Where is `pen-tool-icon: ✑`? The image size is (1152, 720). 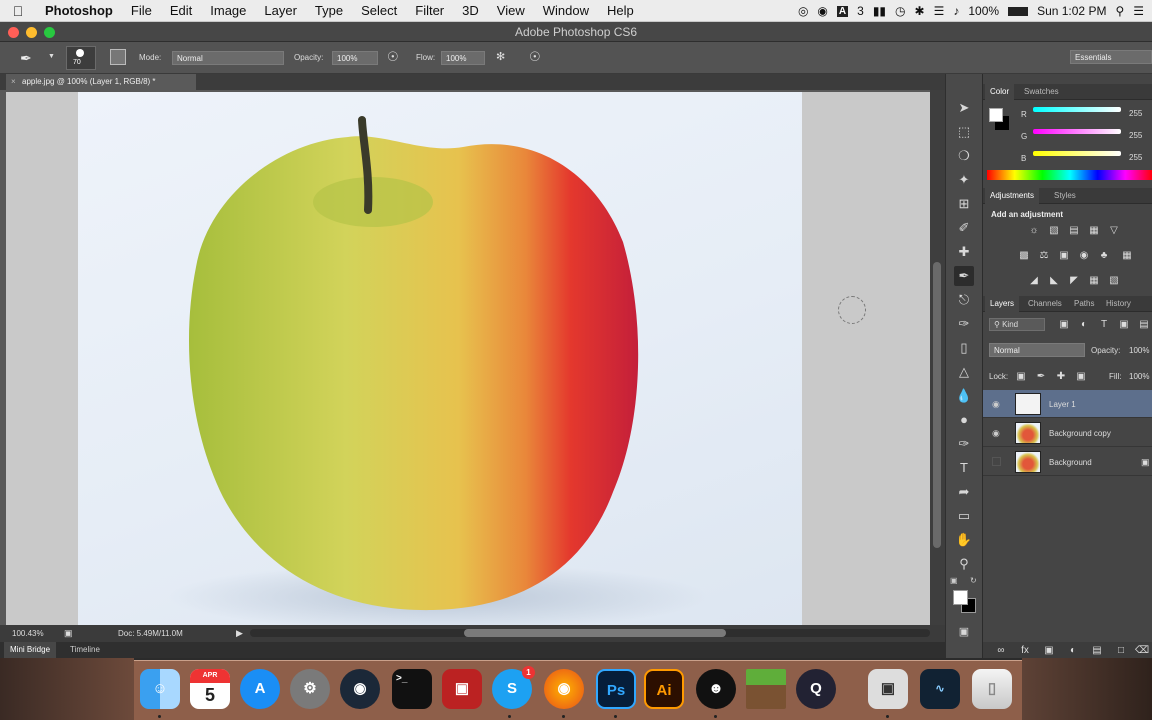
pen-tool-icon: ✑ is located at coordinates (964, 444).